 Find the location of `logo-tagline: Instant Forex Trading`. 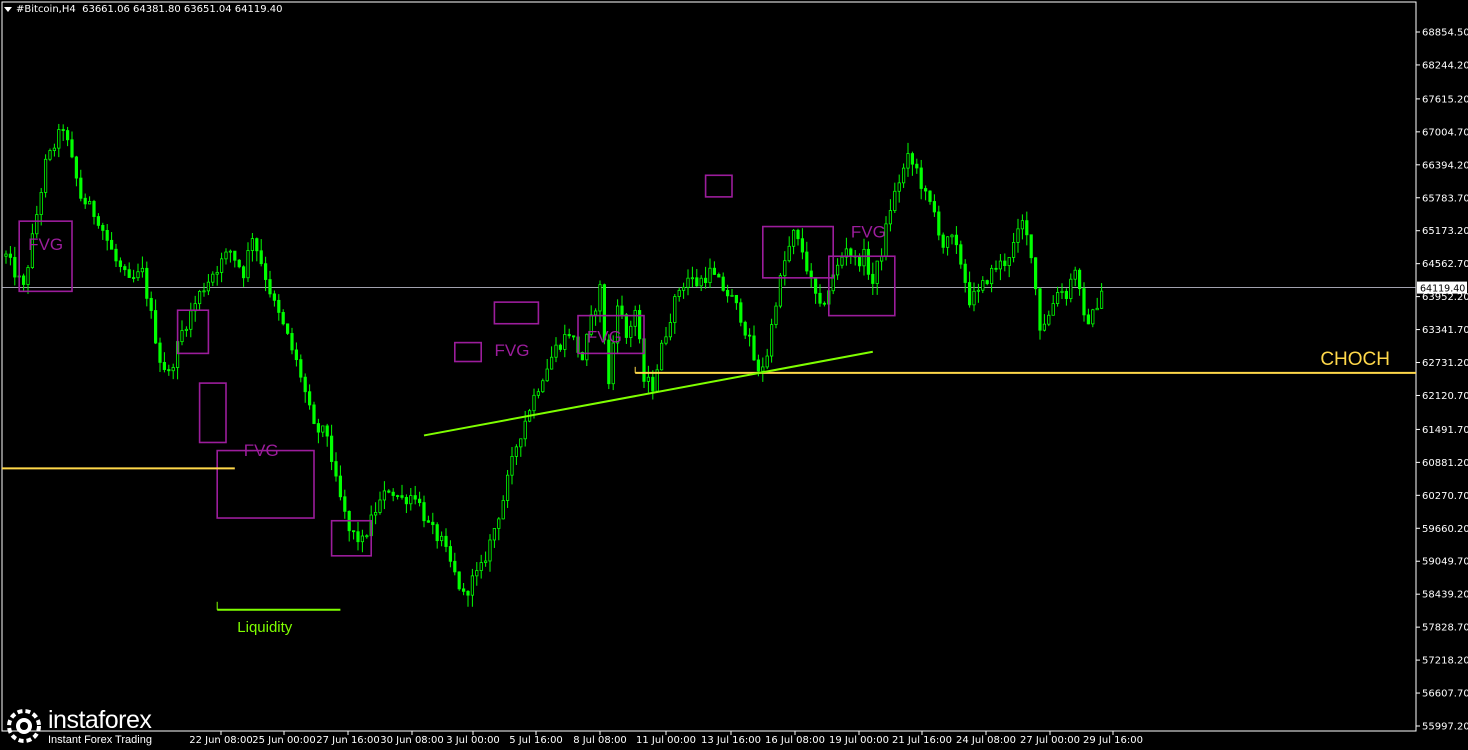

logo-tagline: Instant Forex Trading is located at coordinates (100, 740).